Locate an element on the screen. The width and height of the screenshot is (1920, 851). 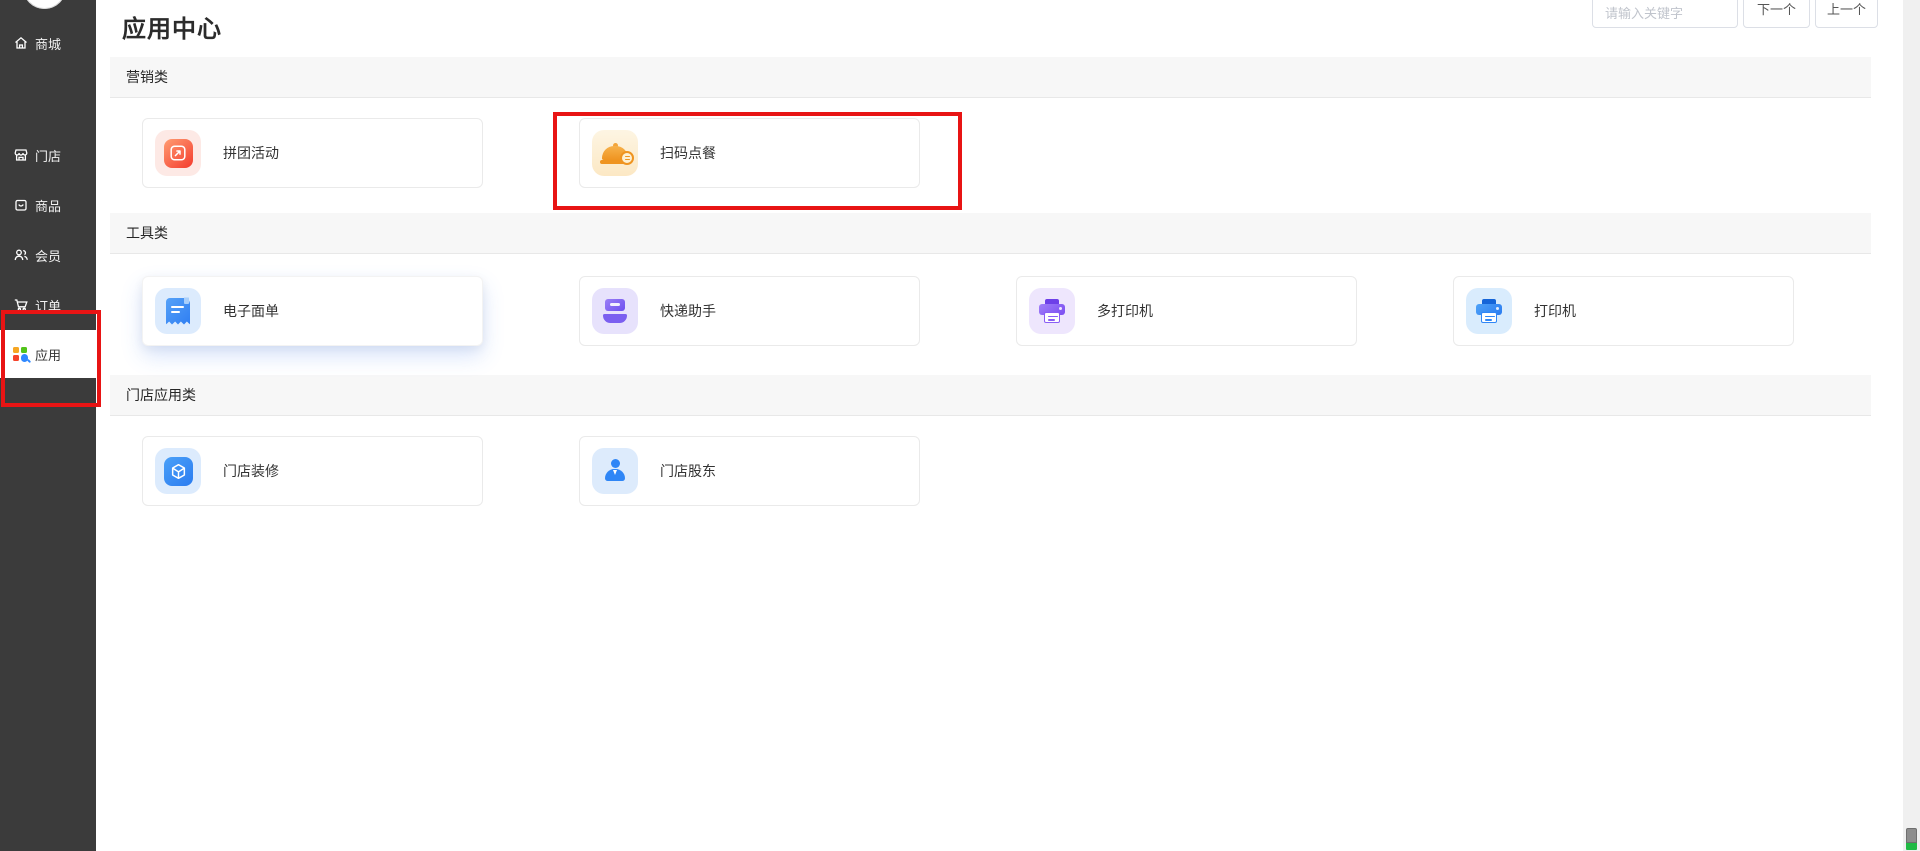
section-header: 营销类 is located at coordinates (990, 77).